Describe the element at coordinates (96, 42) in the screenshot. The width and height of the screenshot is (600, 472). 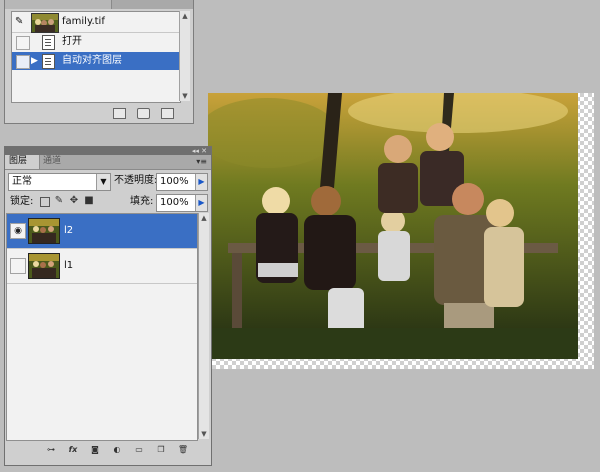
I see `history-item-open: 打开` at that location.